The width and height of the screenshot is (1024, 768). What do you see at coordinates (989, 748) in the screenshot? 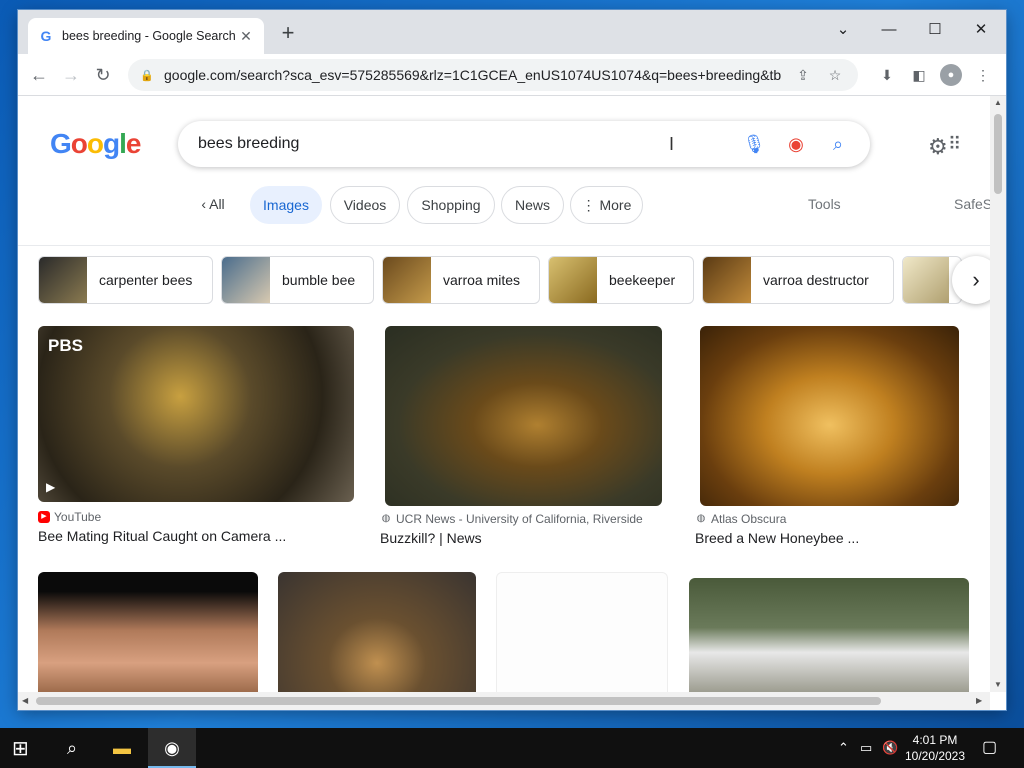
I see `notifications-icon: ▢` at bounding box center [989, 748].